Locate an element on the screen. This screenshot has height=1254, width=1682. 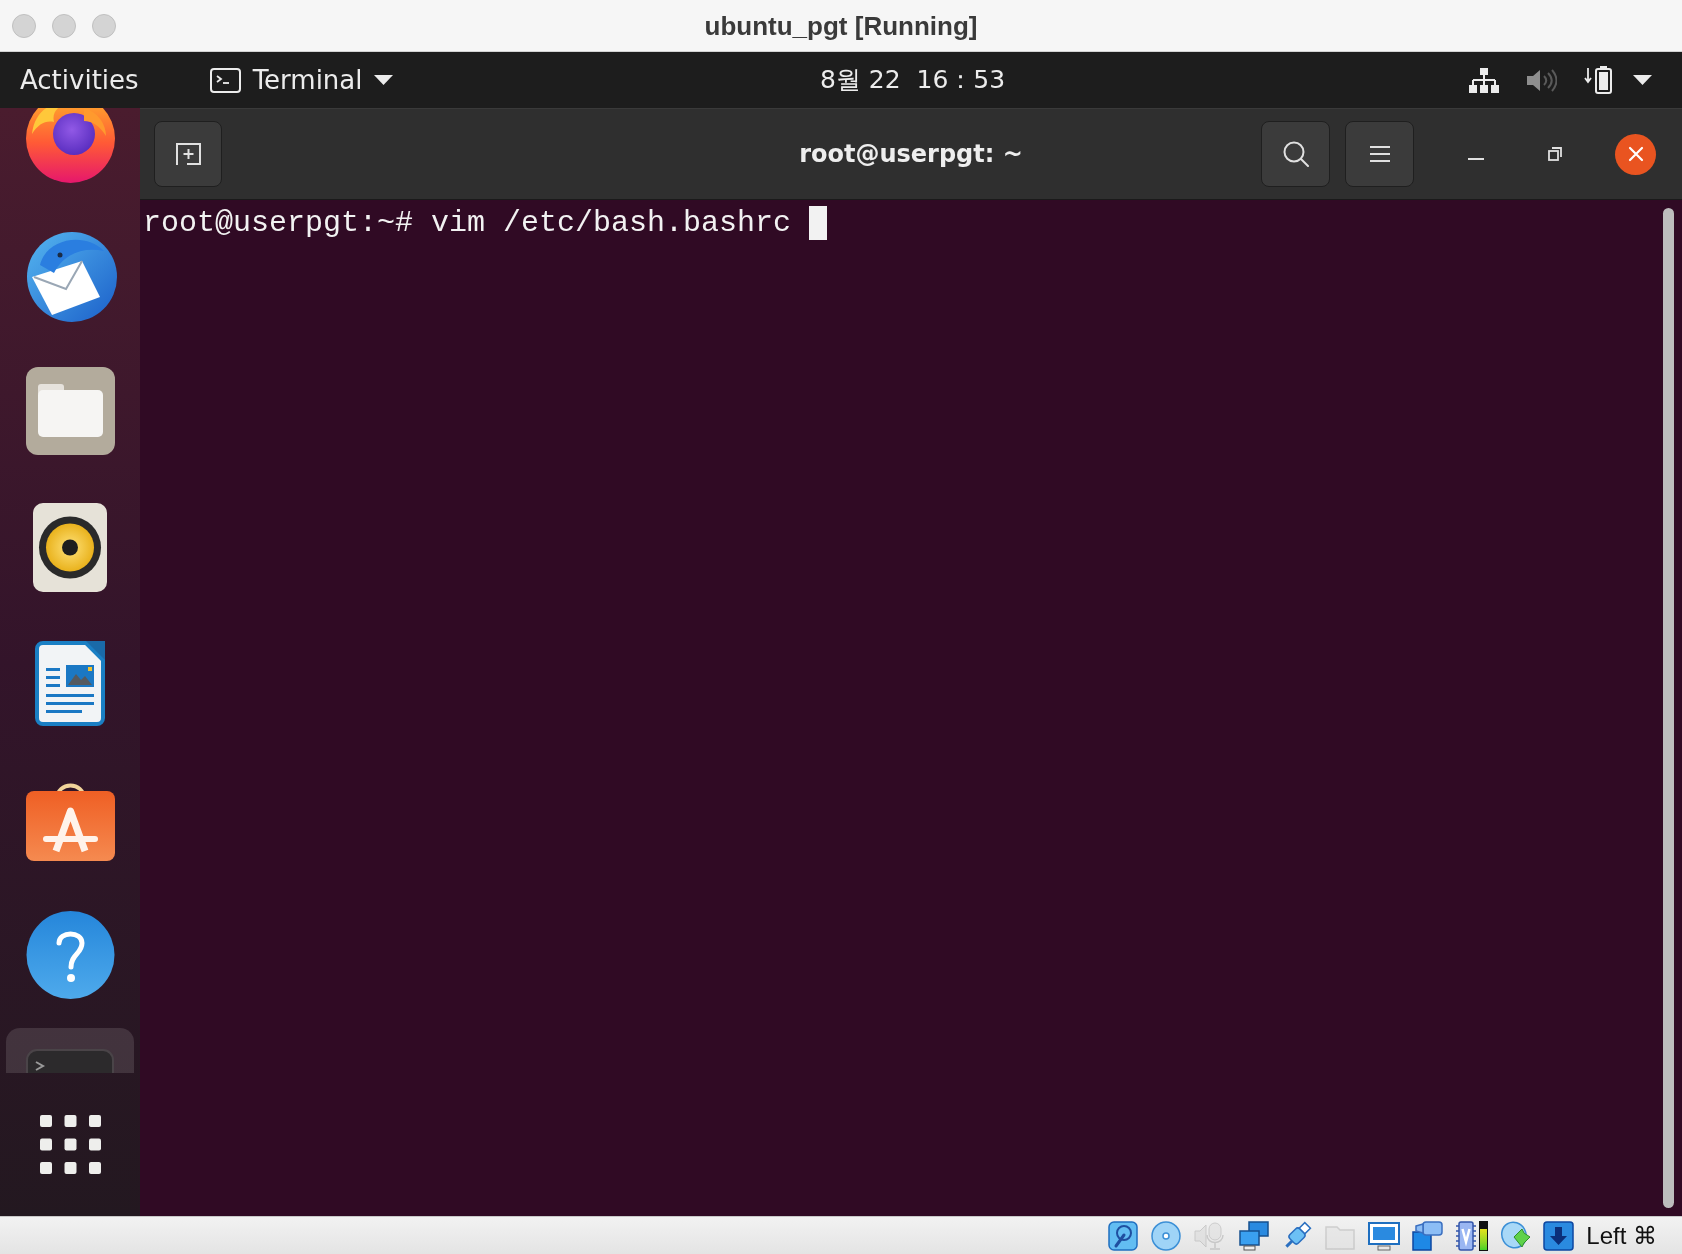
folder-icon is located at coordinates (70, 411).